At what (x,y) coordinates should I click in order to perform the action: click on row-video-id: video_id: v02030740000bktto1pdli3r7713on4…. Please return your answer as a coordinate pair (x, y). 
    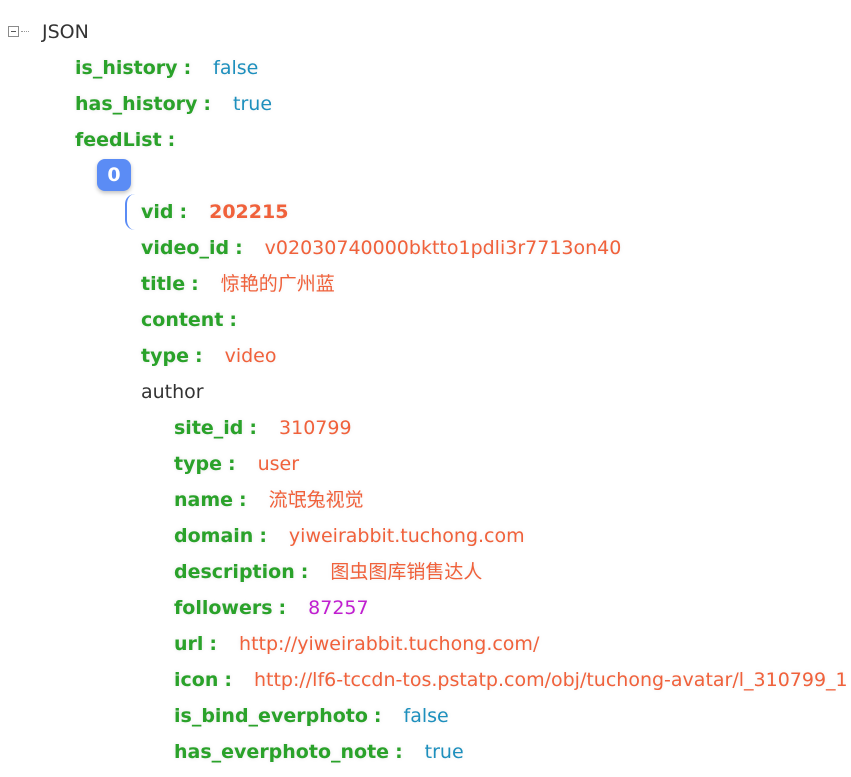
    Looking at the image, I should click on (381, 248).